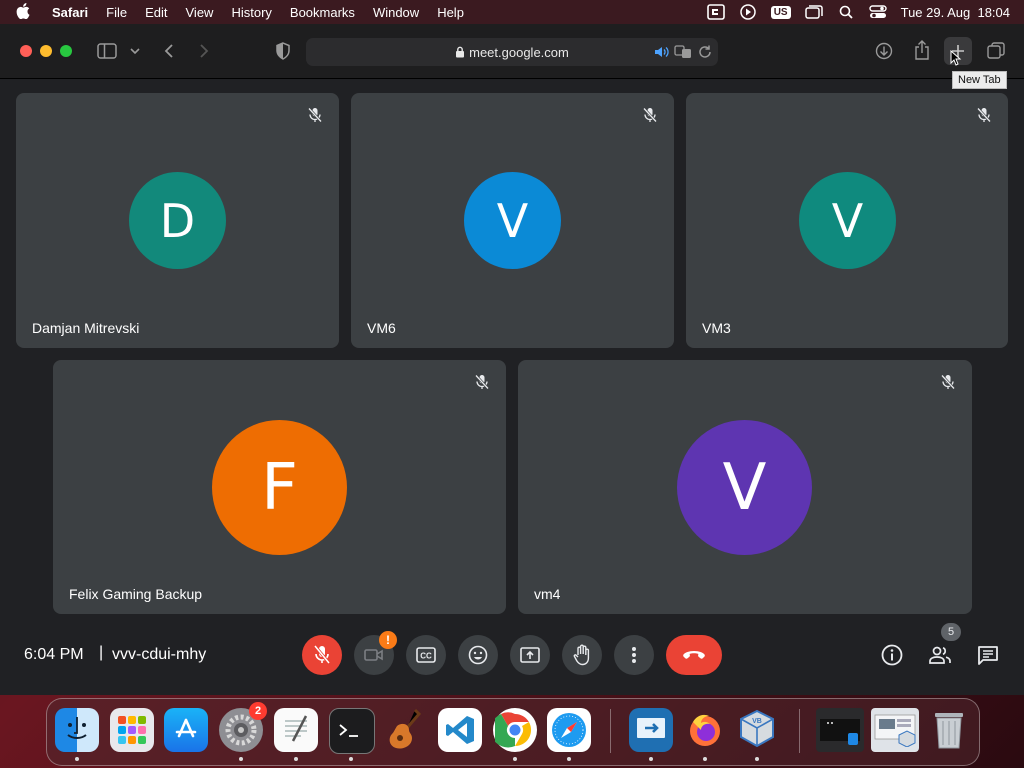 The height and width of the screenshot is (768, 1024). I want to click on menubar-clock: Tue 29. Aug 18:04, so click(955, 12).